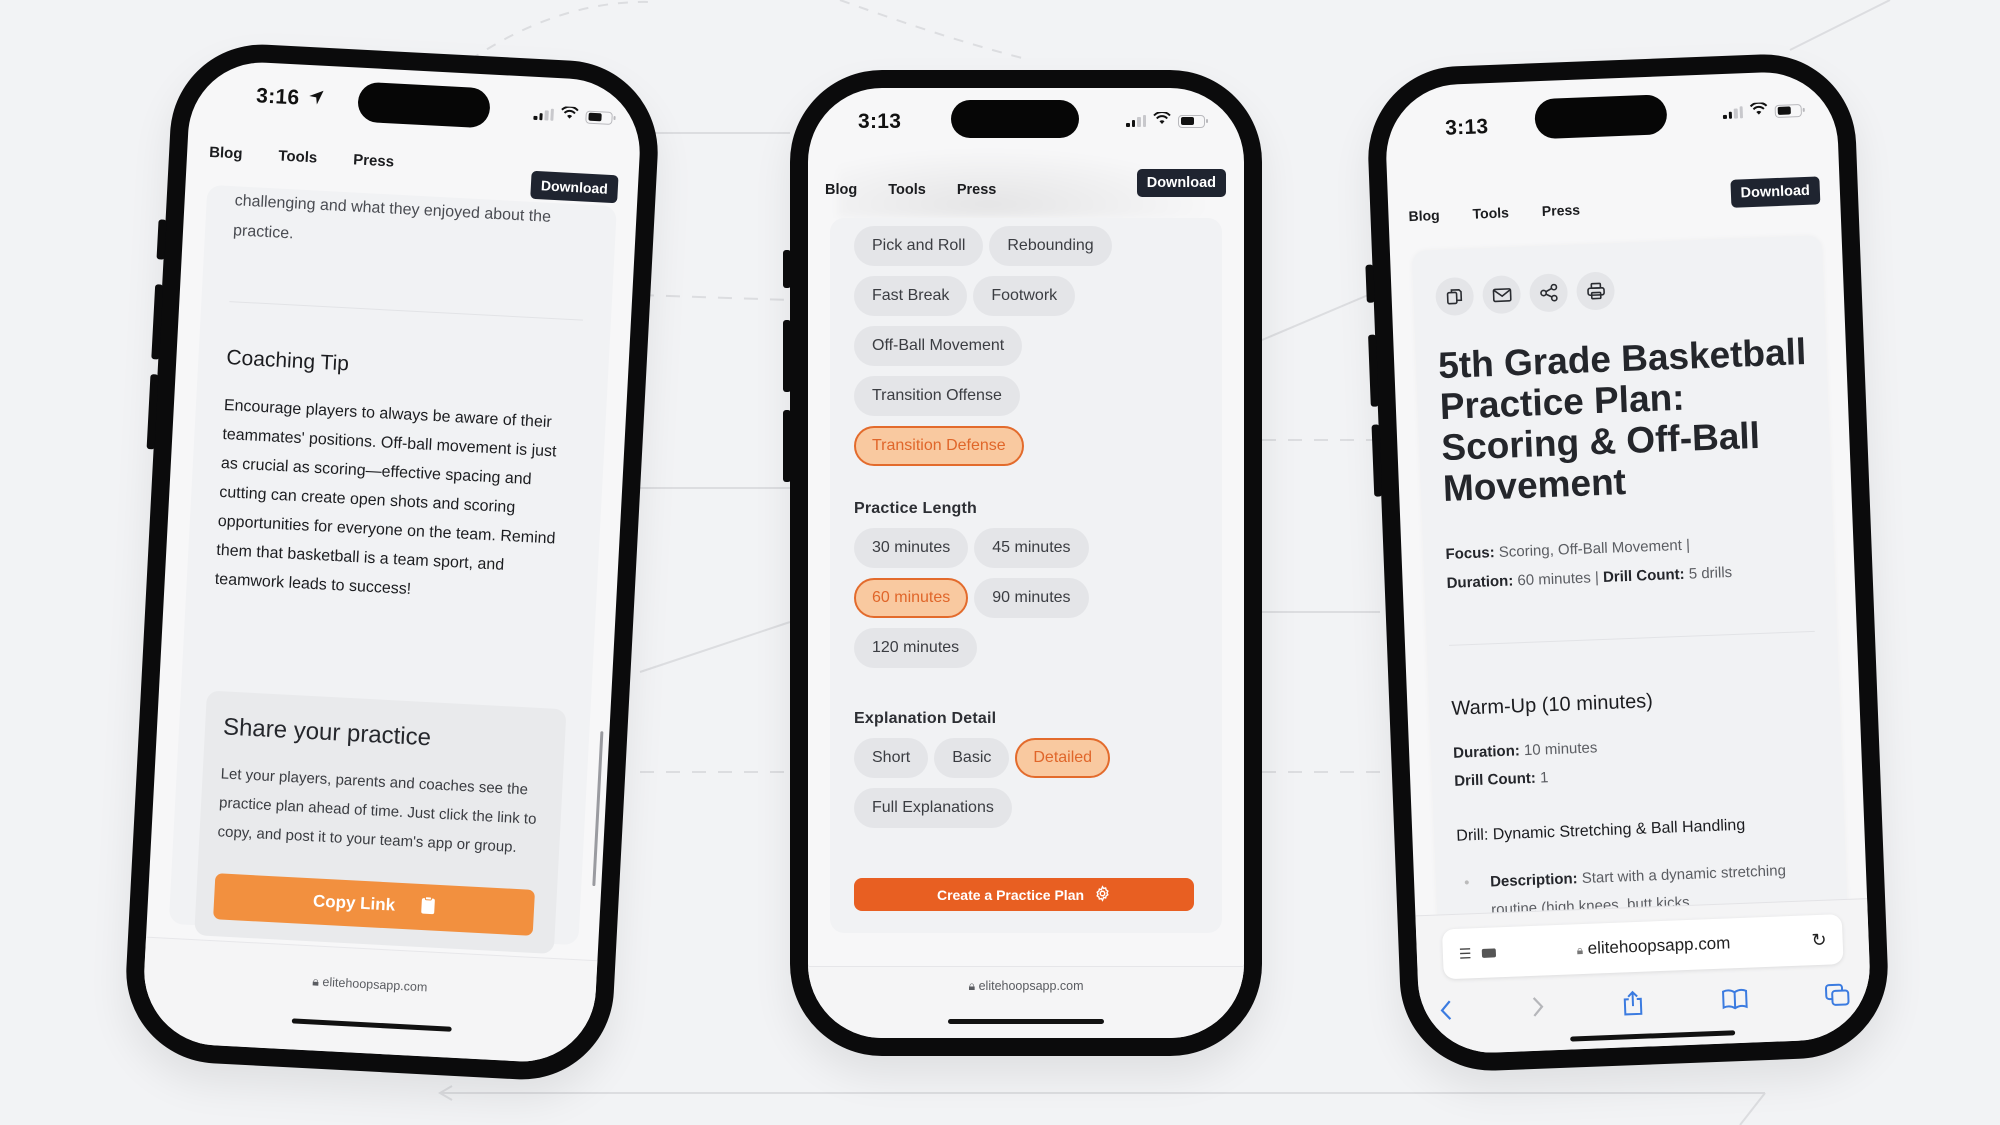  I want to click on status-time: 3:16, so click(277, 97).